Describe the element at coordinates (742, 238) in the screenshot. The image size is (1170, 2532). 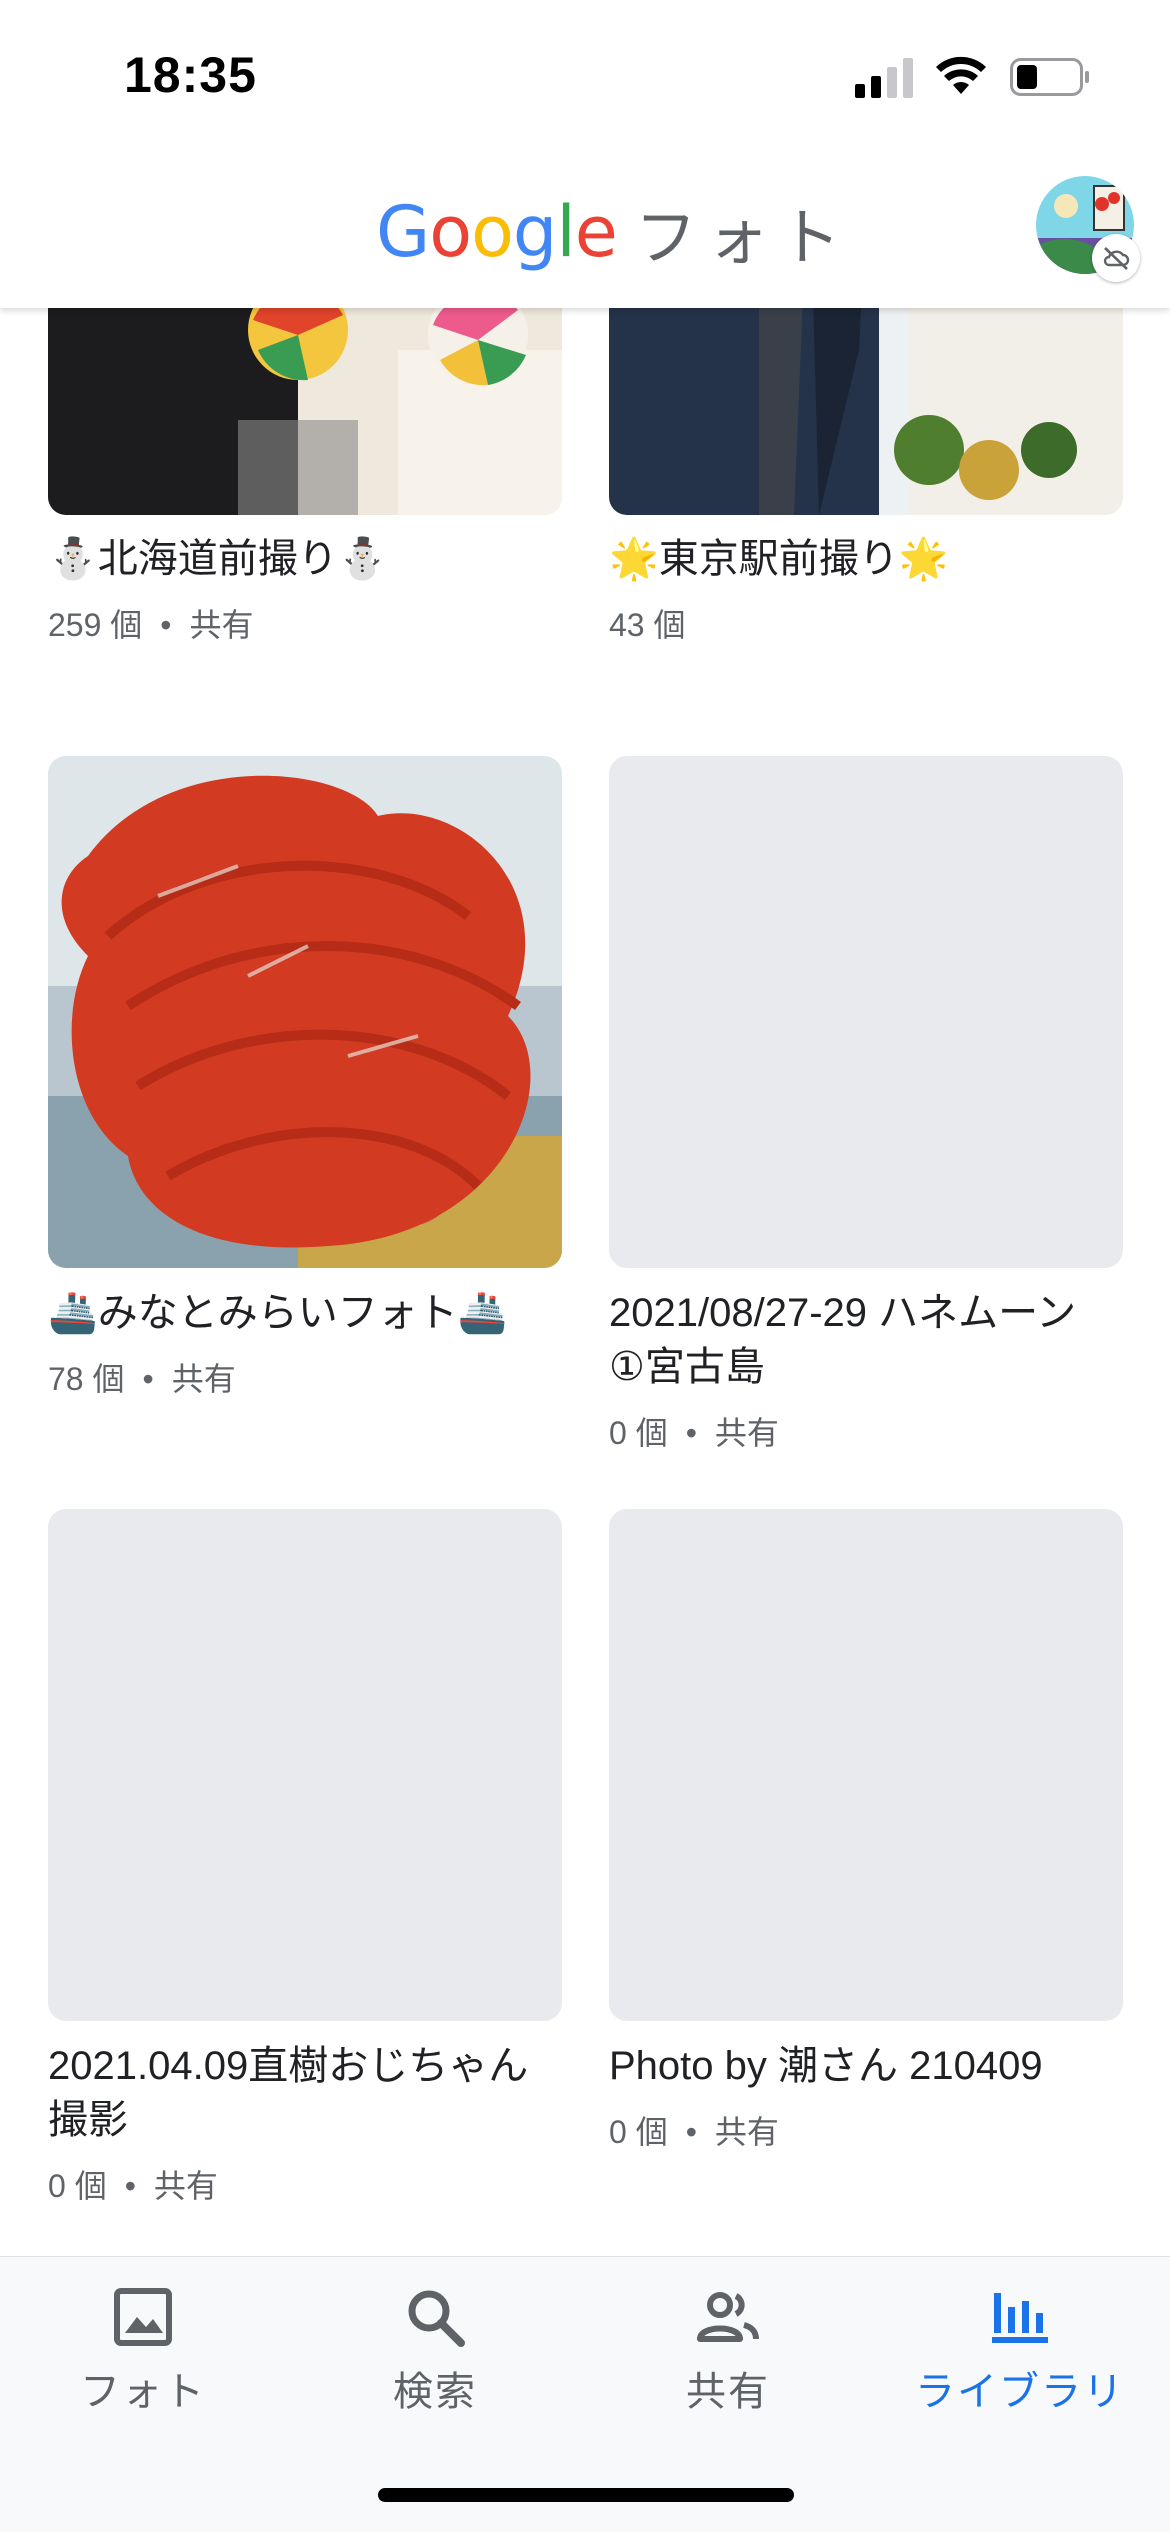
I see `app-title: フォト` at that location.